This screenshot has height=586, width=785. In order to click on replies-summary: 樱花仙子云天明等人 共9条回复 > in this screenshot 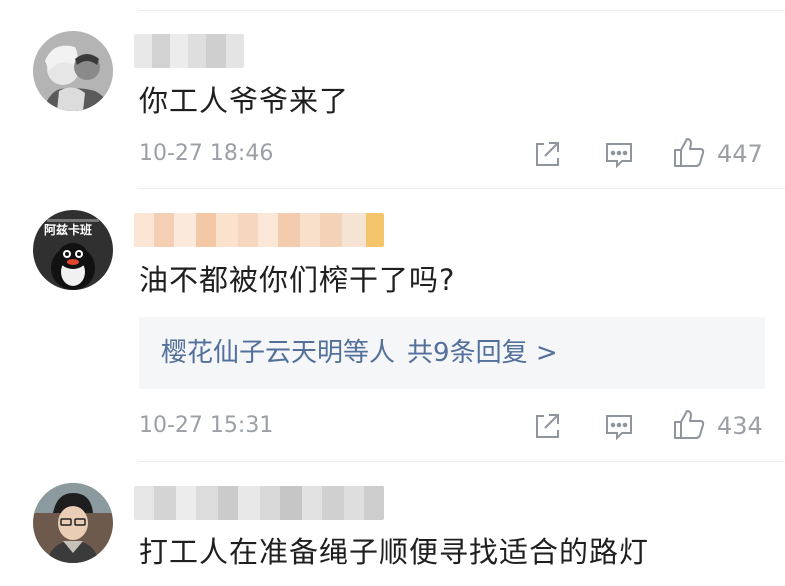, I will do `click(452, 353)`.